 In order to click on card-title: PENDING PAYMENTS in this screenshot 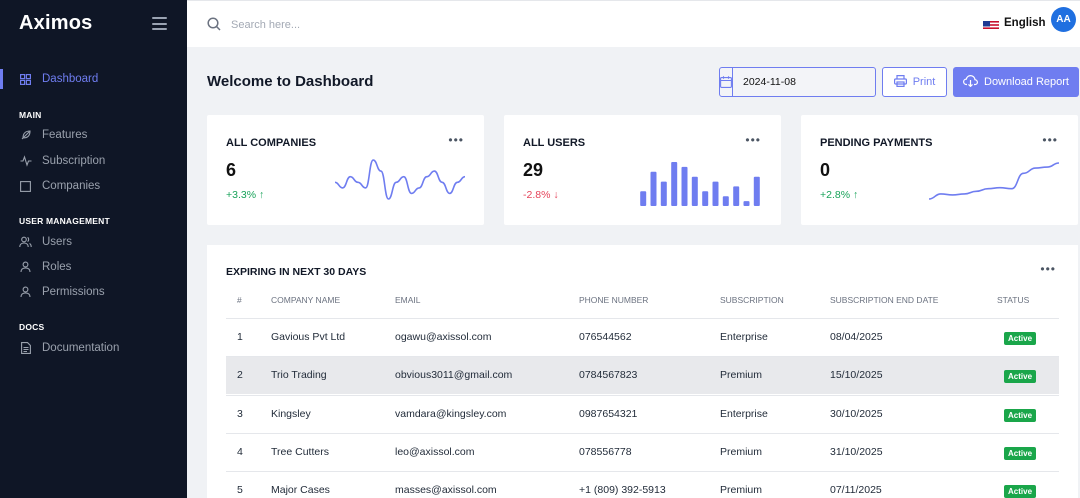, I will do `click(876, 143)`.